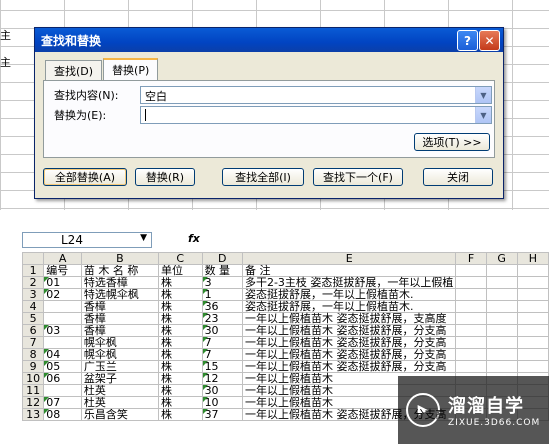  Describe the element at coordinates (33, 366) in the screenshot. I see `row-header: 9` at that location.